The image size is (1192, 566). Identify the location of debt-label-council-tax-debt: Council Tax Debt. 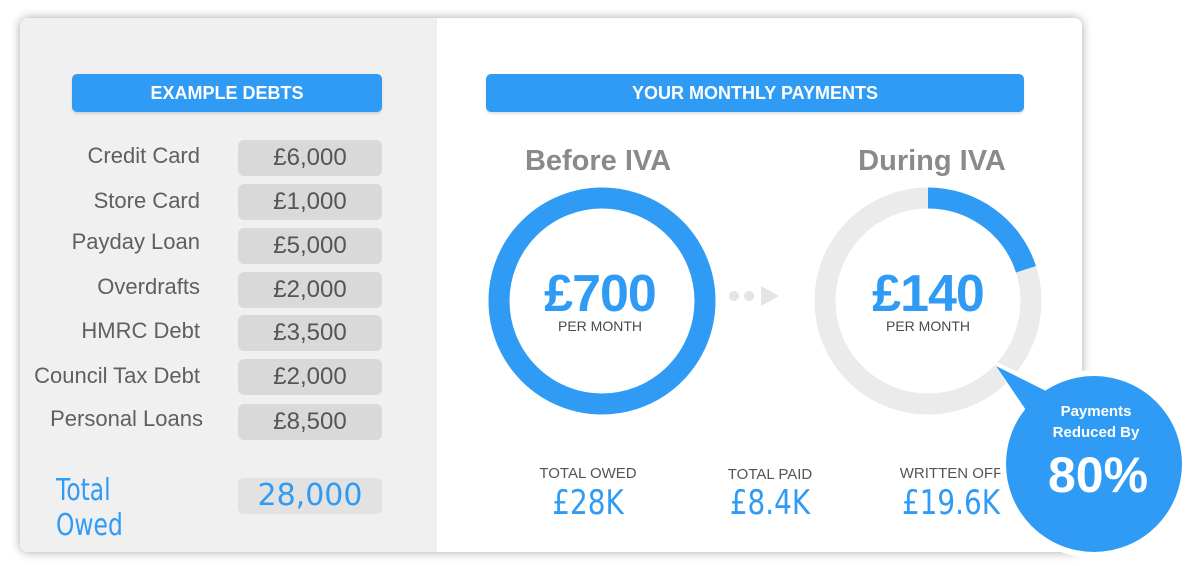
(117, 375).